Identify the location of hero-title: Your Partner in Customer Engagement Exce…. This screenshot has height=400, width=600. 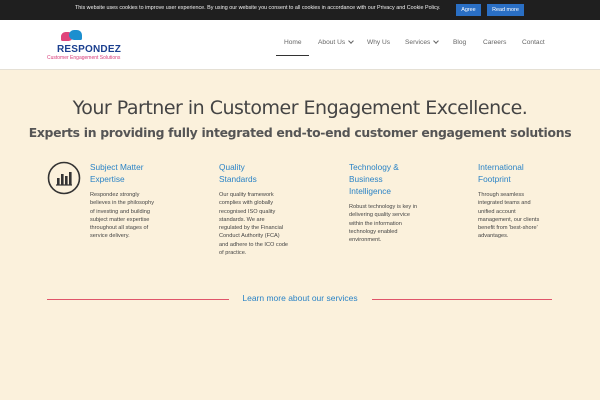
(300, 108).